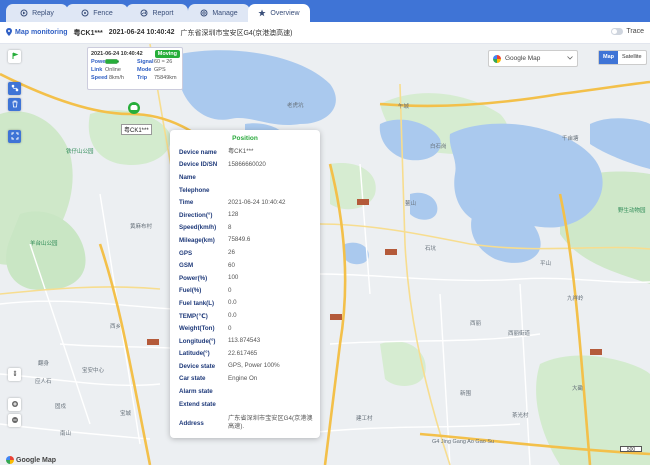  I want to click on info-row-longitude: Longitude(°) 113.874543, so click(220, 341).